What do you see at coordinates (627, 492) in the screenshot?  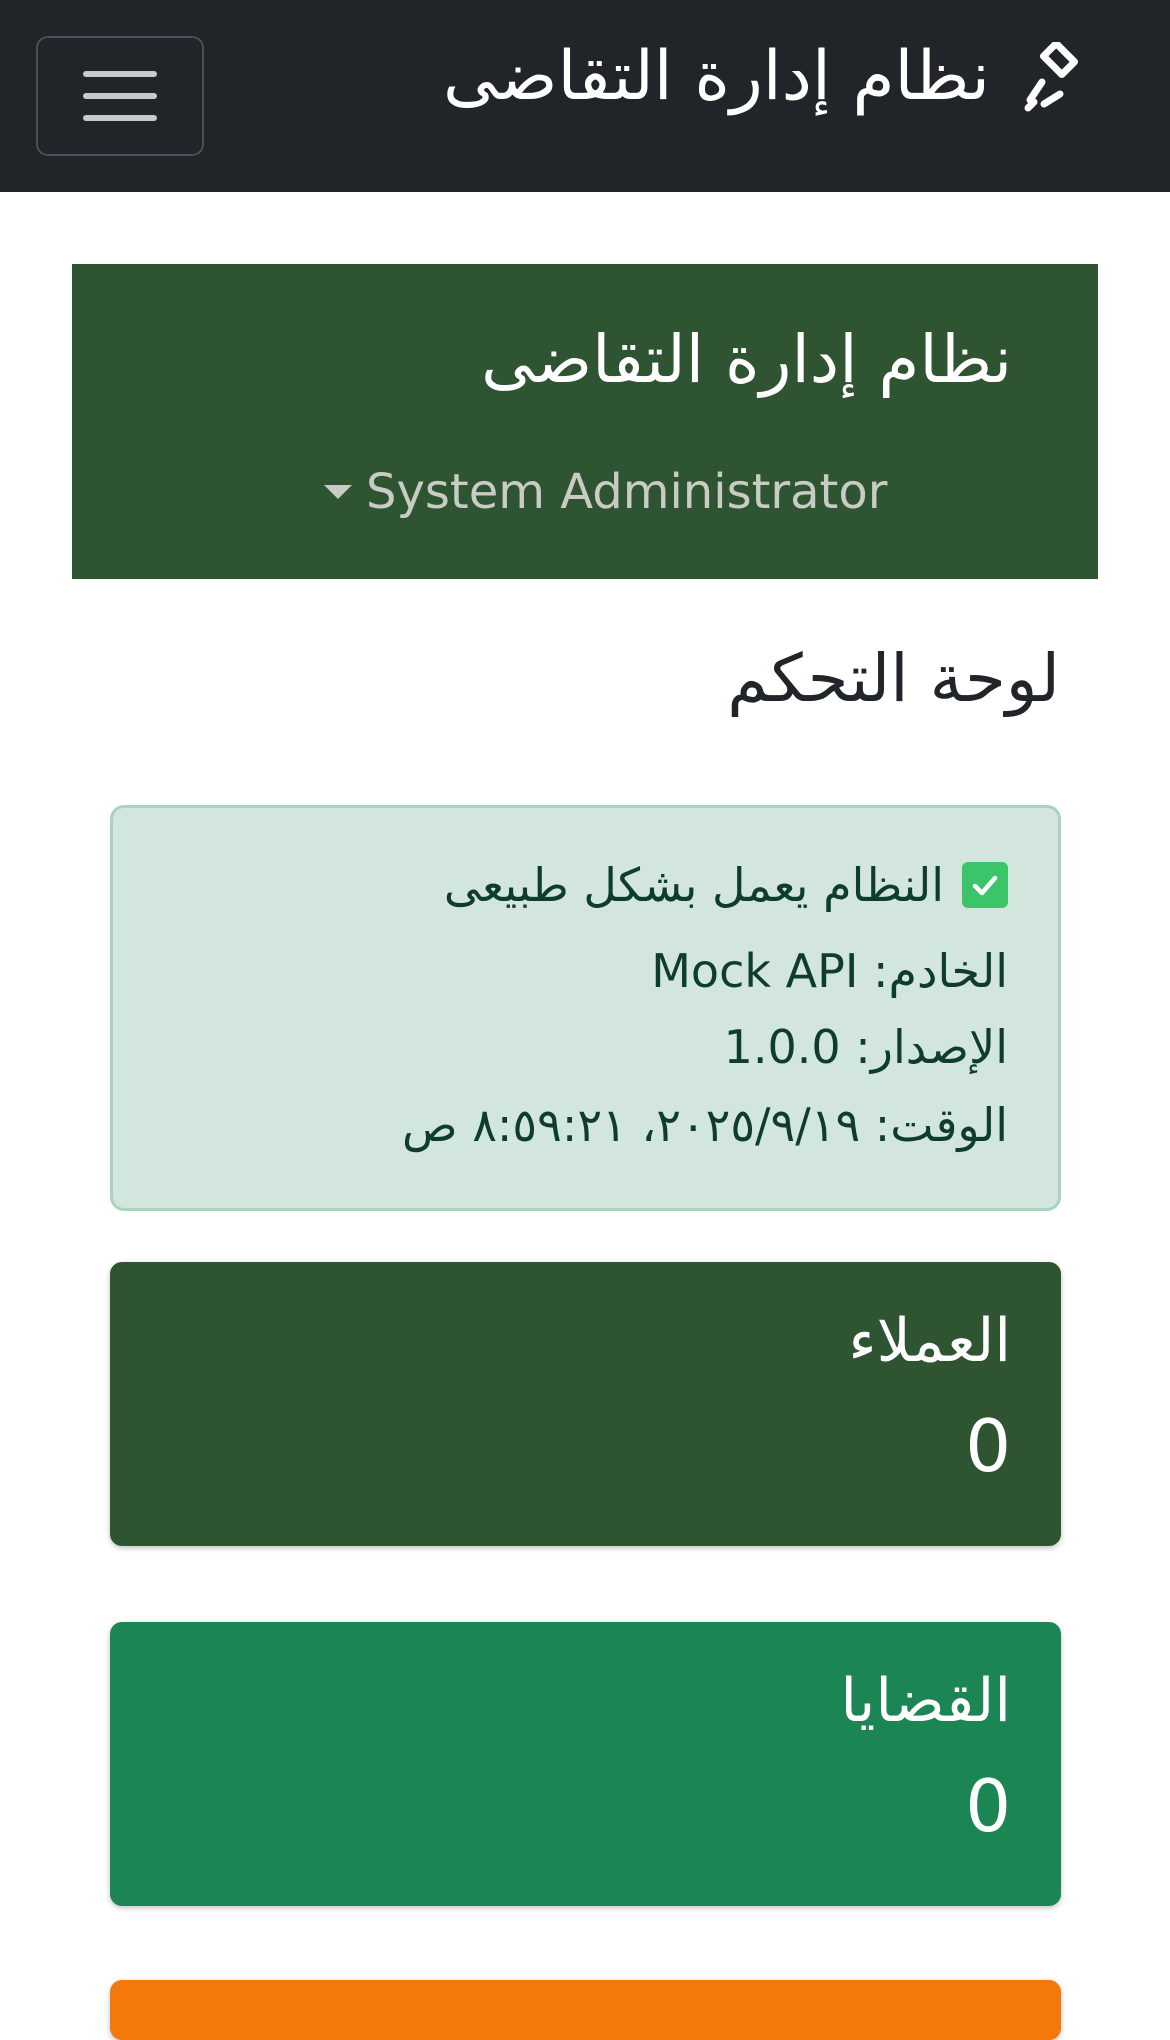 I see `user-name: System Administrator` at bounding box center [627, 492].